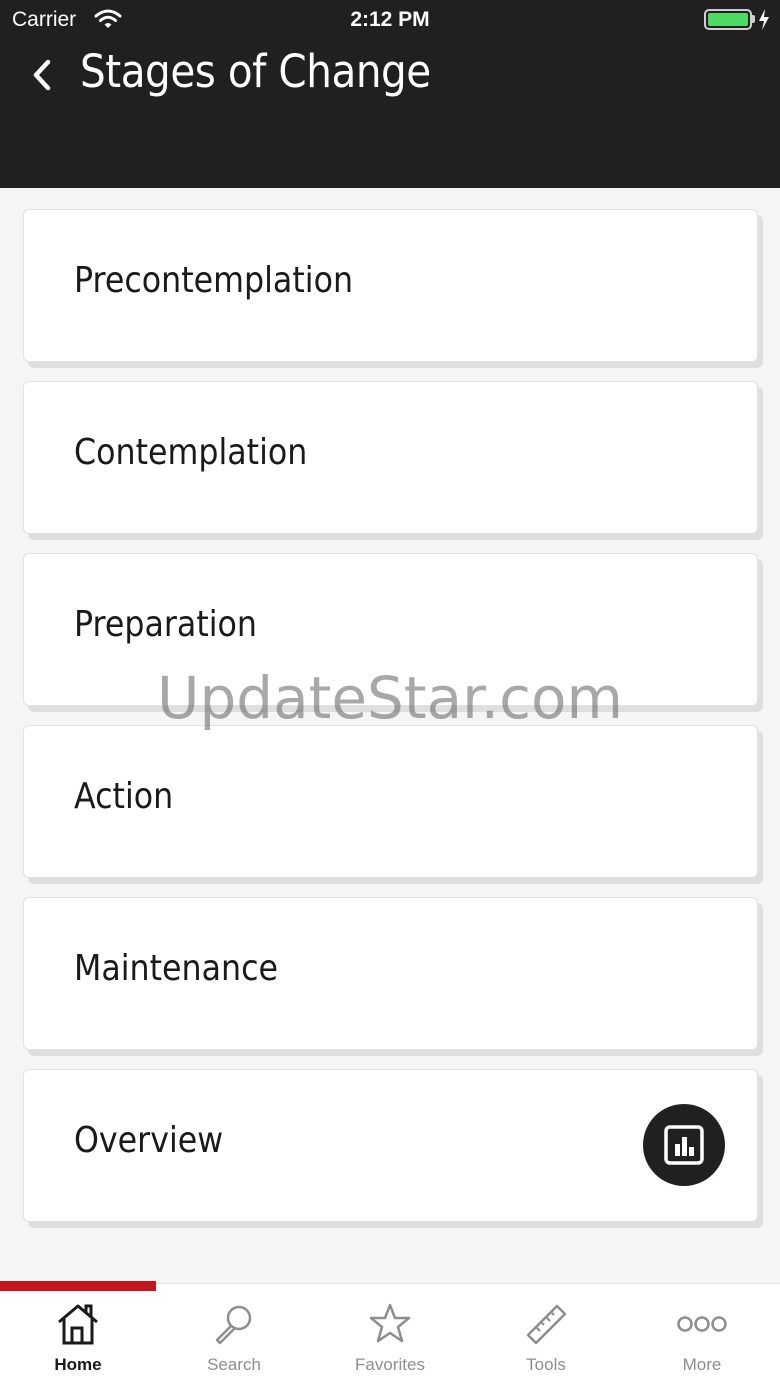 This screenshot has width=780, height=1387. What do you see at coordinates (753, 19) in the screenshot?
I see `battery-tip` at bounding box center [753, 19].